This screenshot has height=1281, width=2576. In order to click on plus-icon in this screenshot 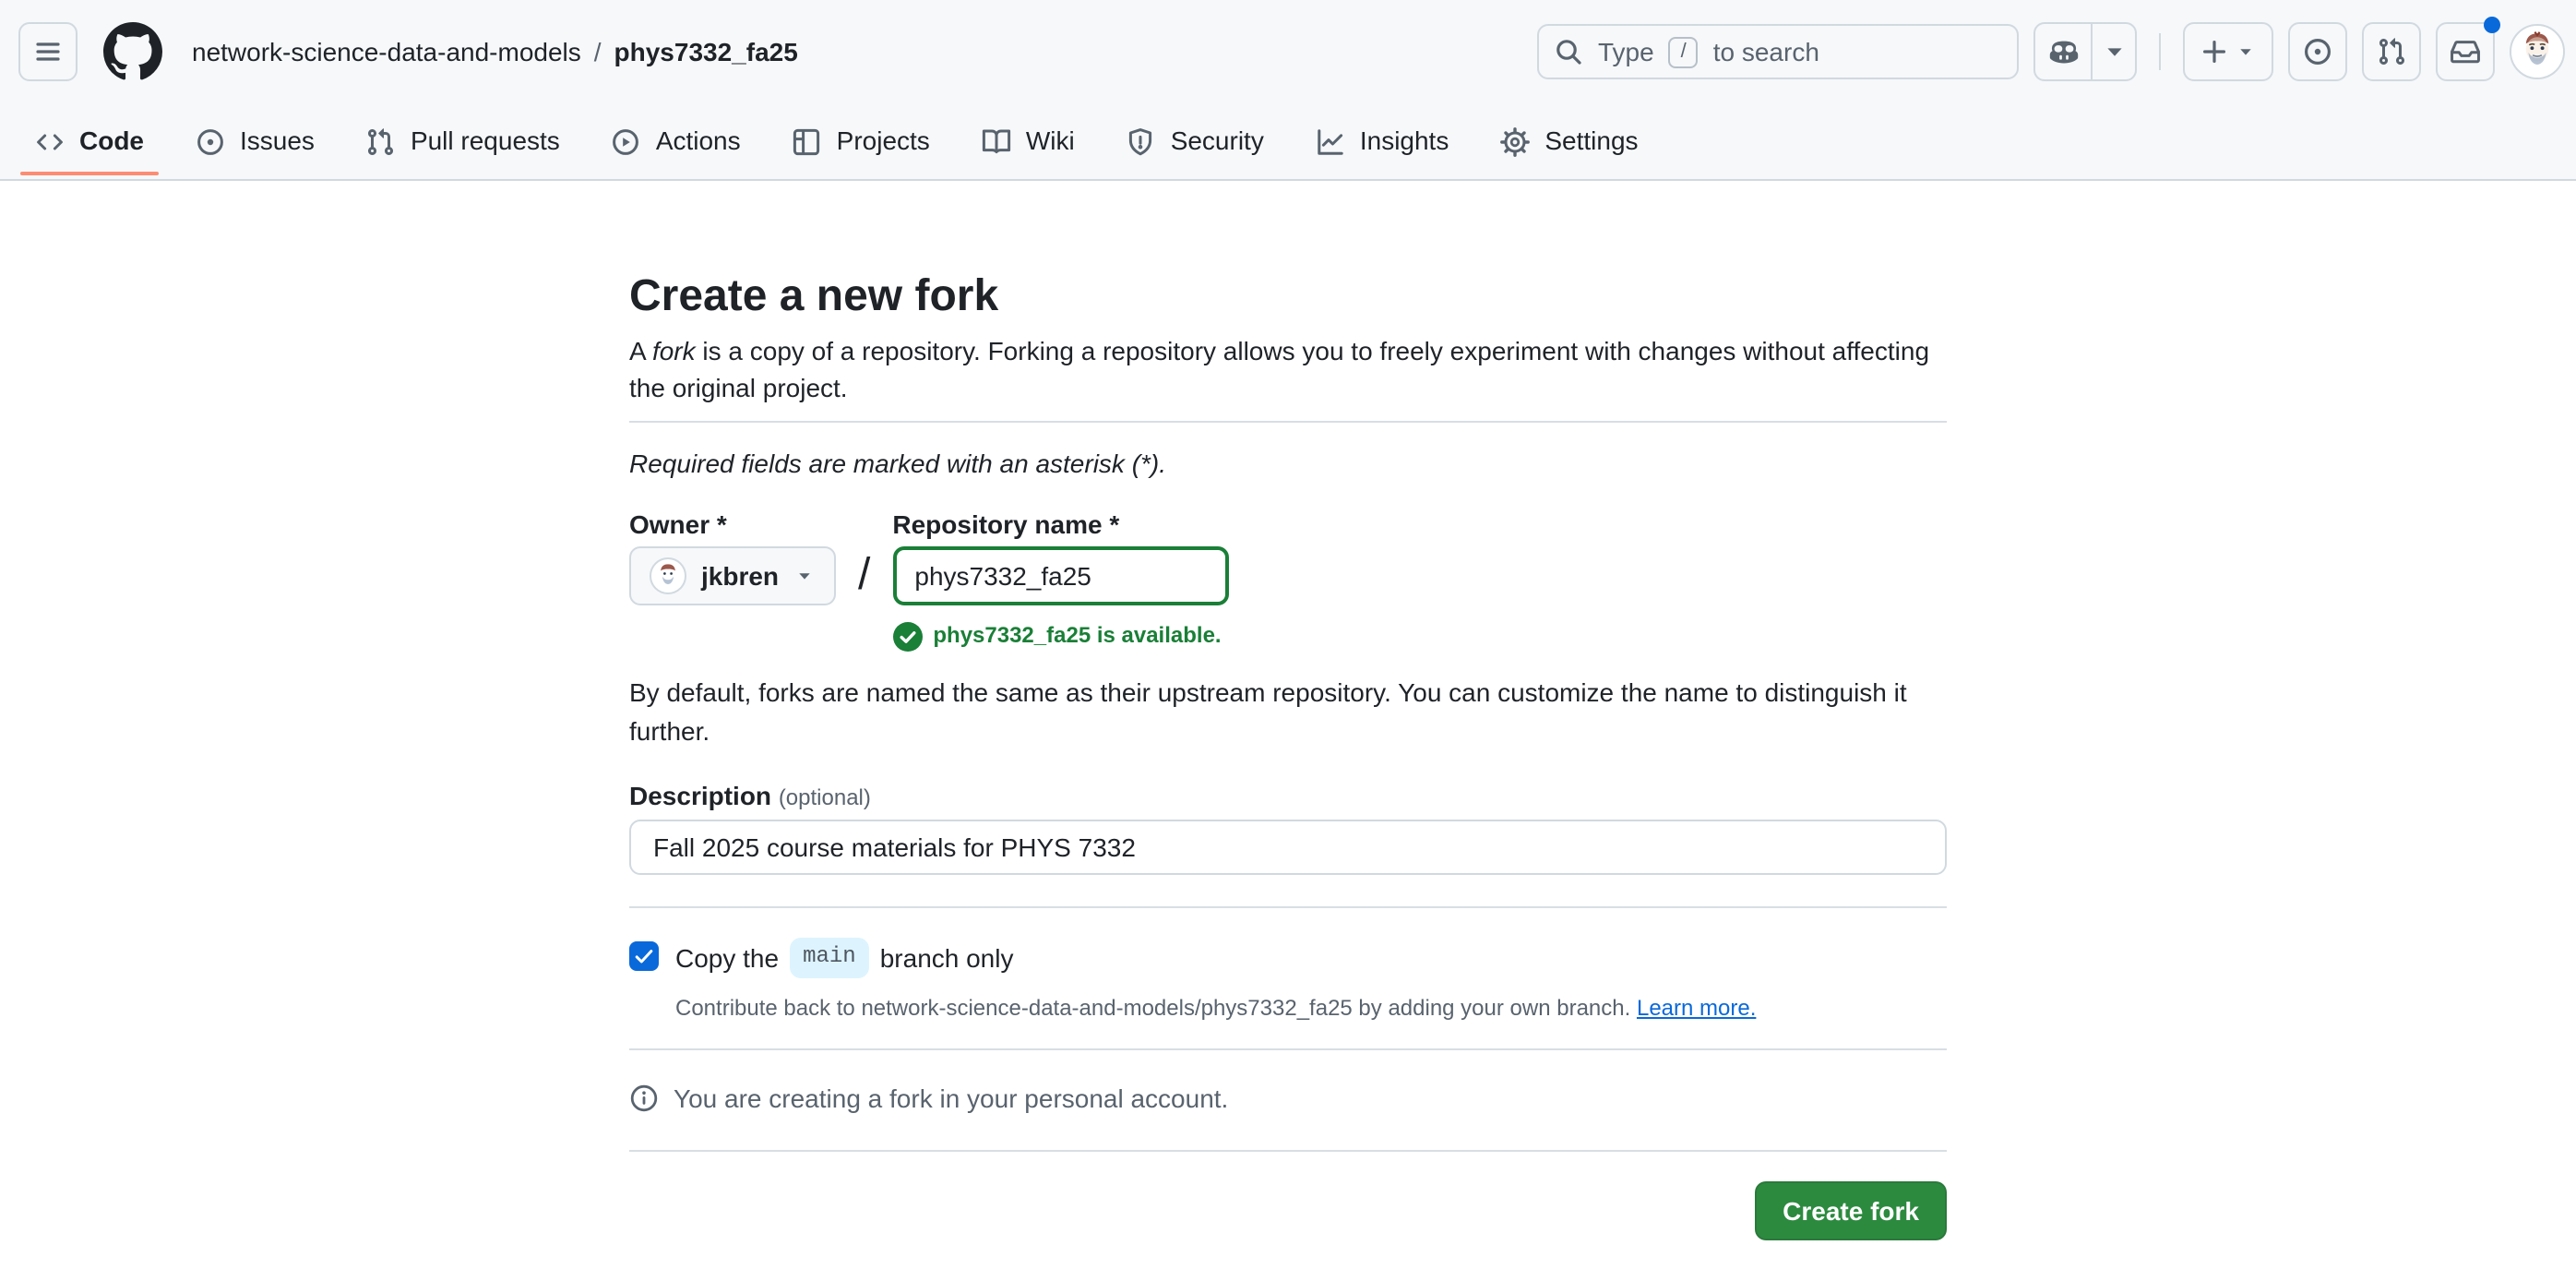, I will do `click(2214, 52)`.